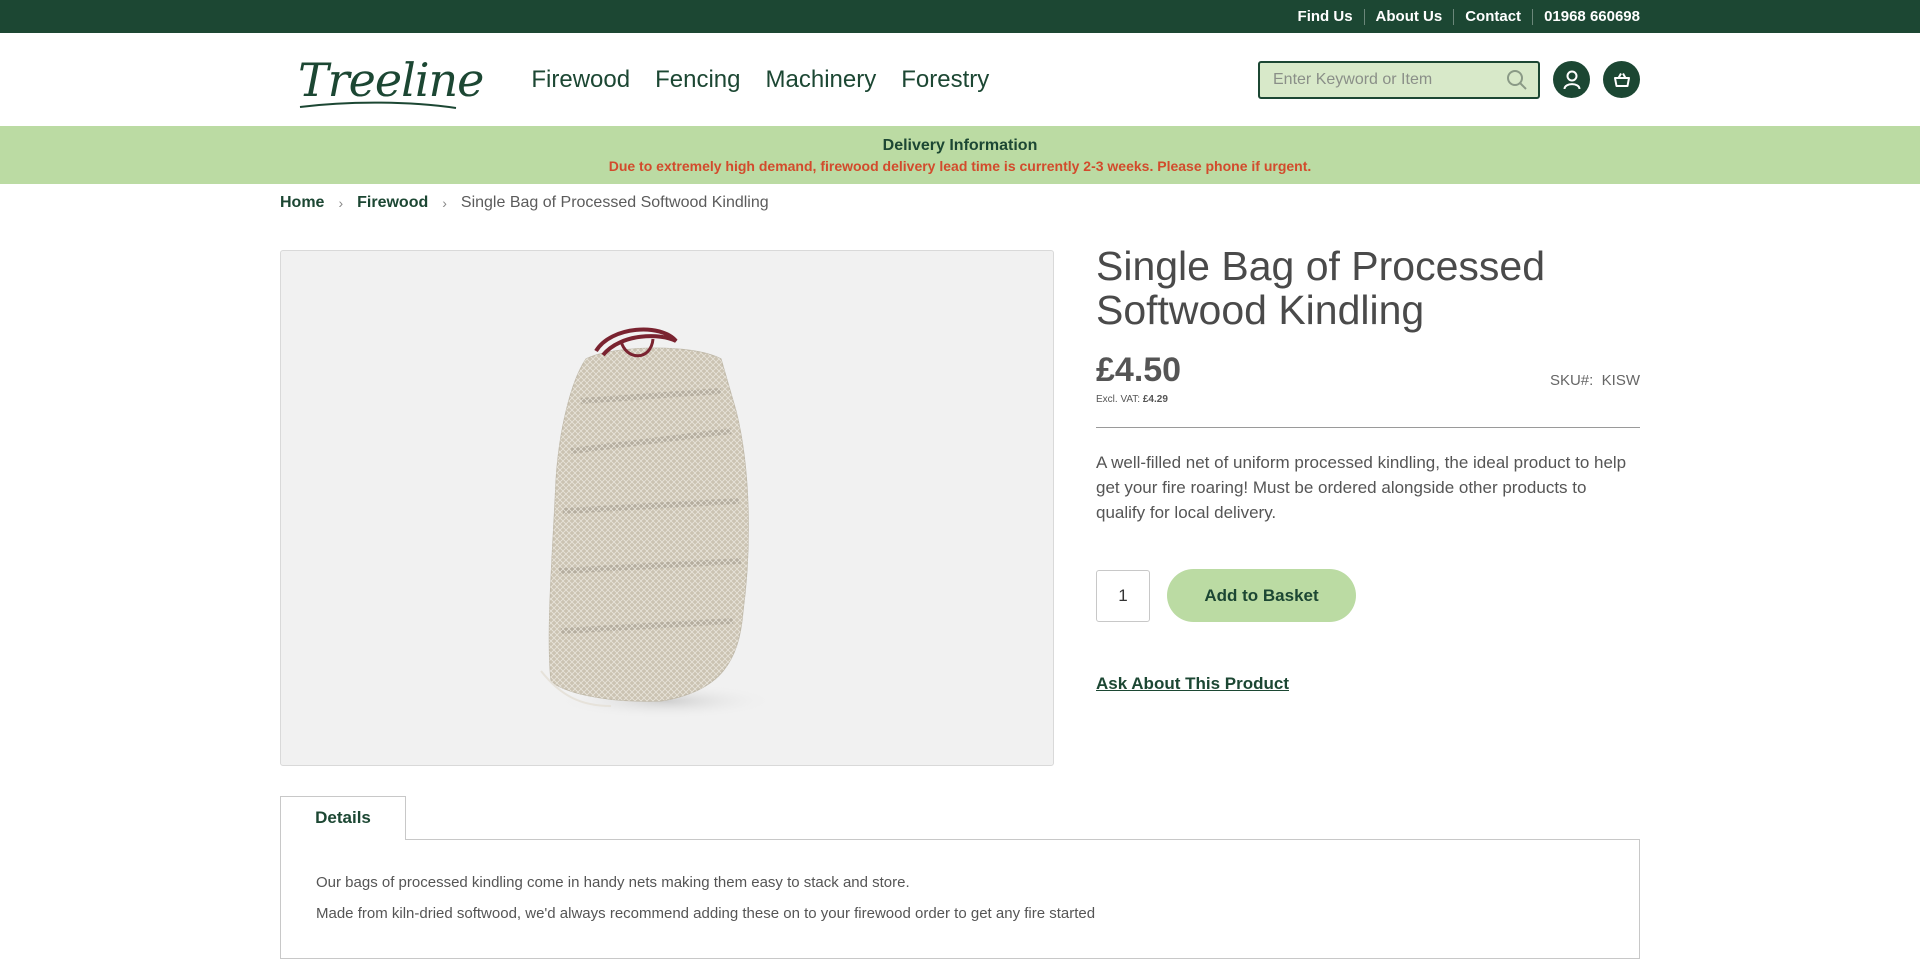 The height and width of the screenshot is (959, 1920). I want to click on add-to-basket-button: Add to Basket, so click(1261, 595).